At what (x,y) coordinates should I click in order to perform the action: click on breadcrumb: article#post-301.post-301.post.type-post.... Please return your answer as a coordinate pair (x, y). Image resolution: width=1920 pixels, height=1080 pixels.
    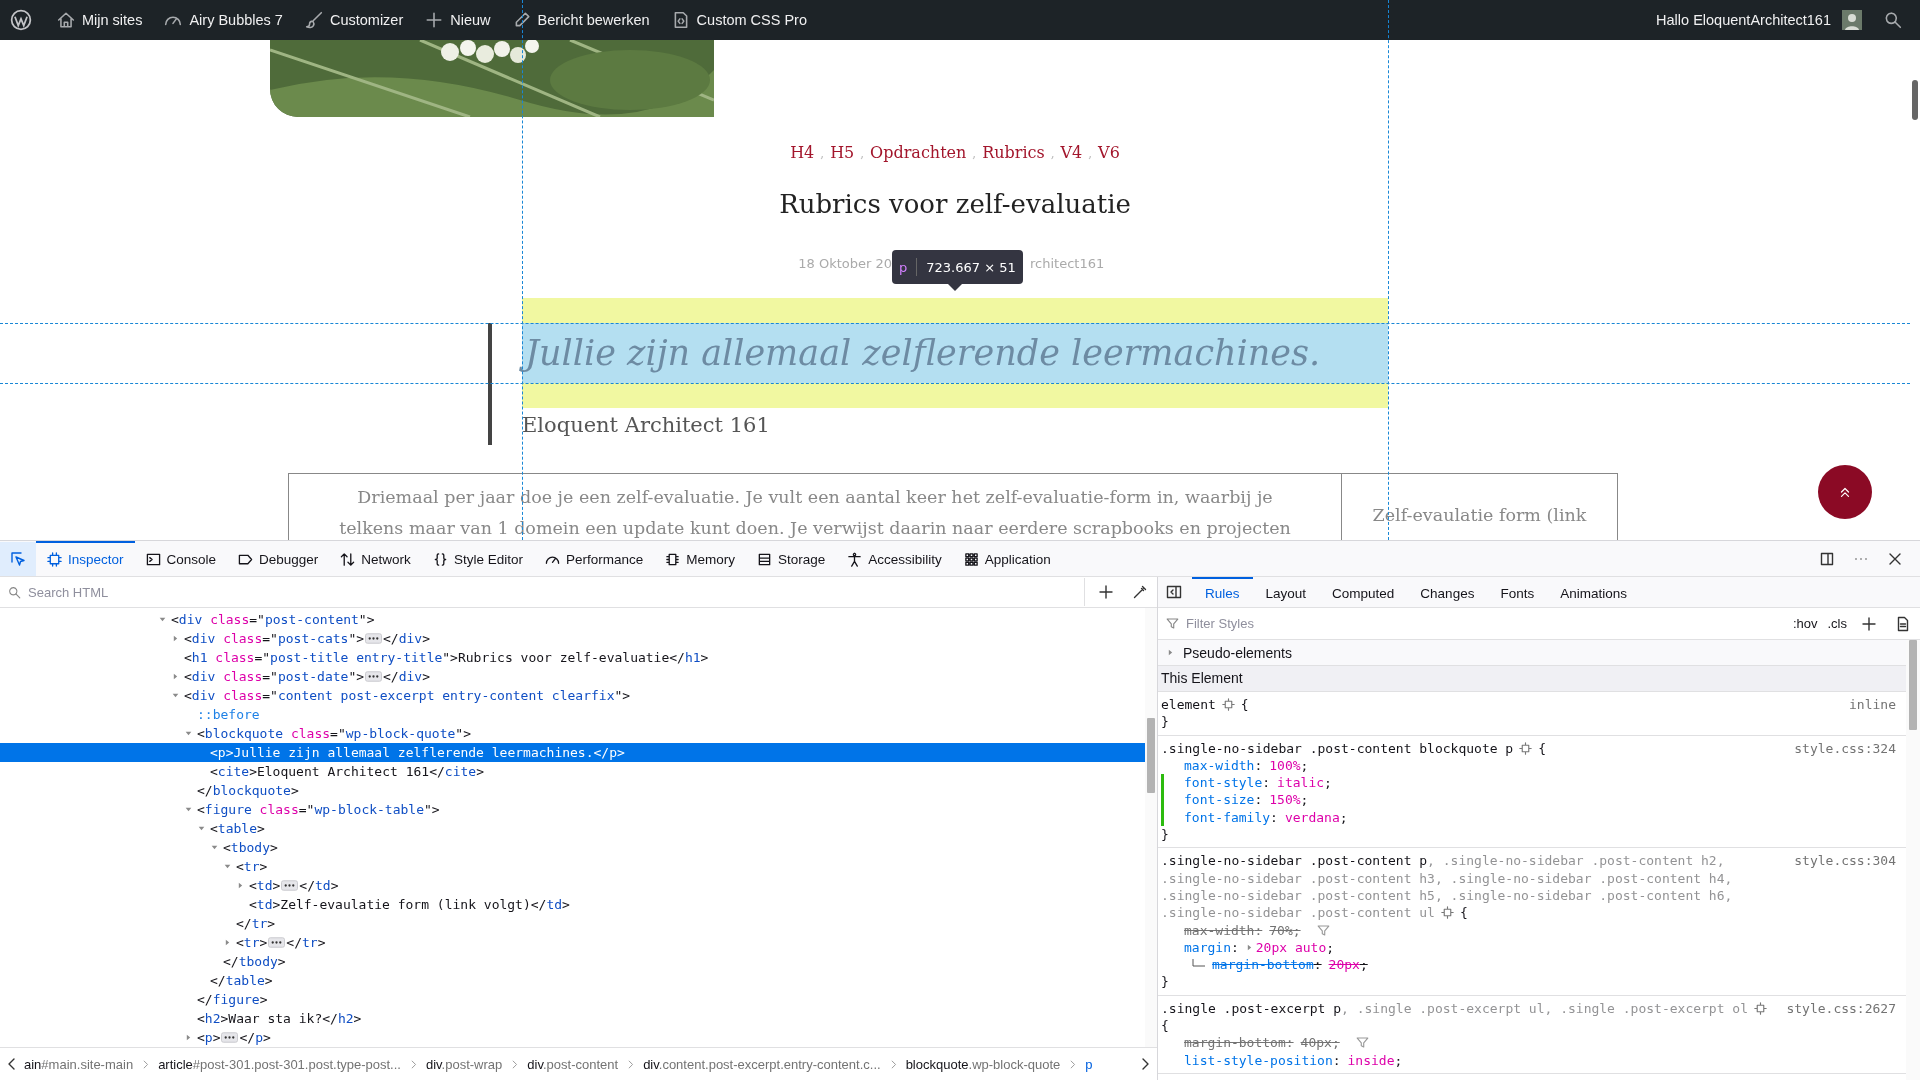
    Looking at the image, I should click on (279, 1064).